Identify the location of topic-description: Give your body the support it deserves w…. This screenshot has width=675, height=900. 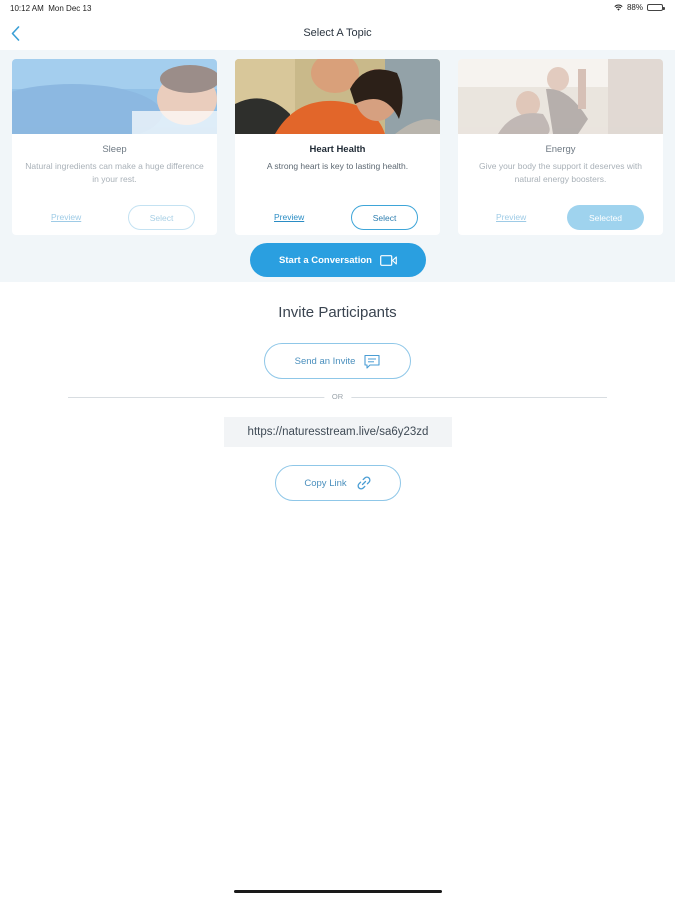
(560, 172).